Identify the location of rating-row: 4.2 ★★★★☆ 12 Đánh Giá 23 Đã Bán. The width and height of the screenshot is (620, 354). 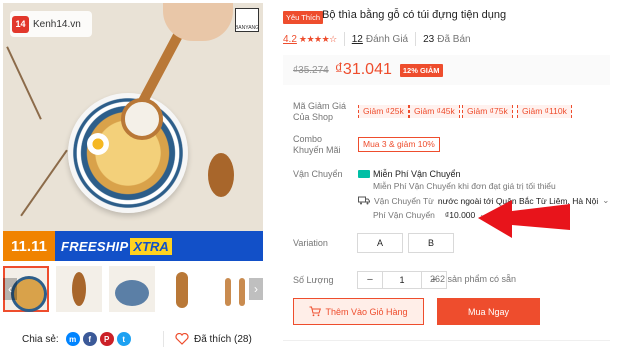
(377, 39).